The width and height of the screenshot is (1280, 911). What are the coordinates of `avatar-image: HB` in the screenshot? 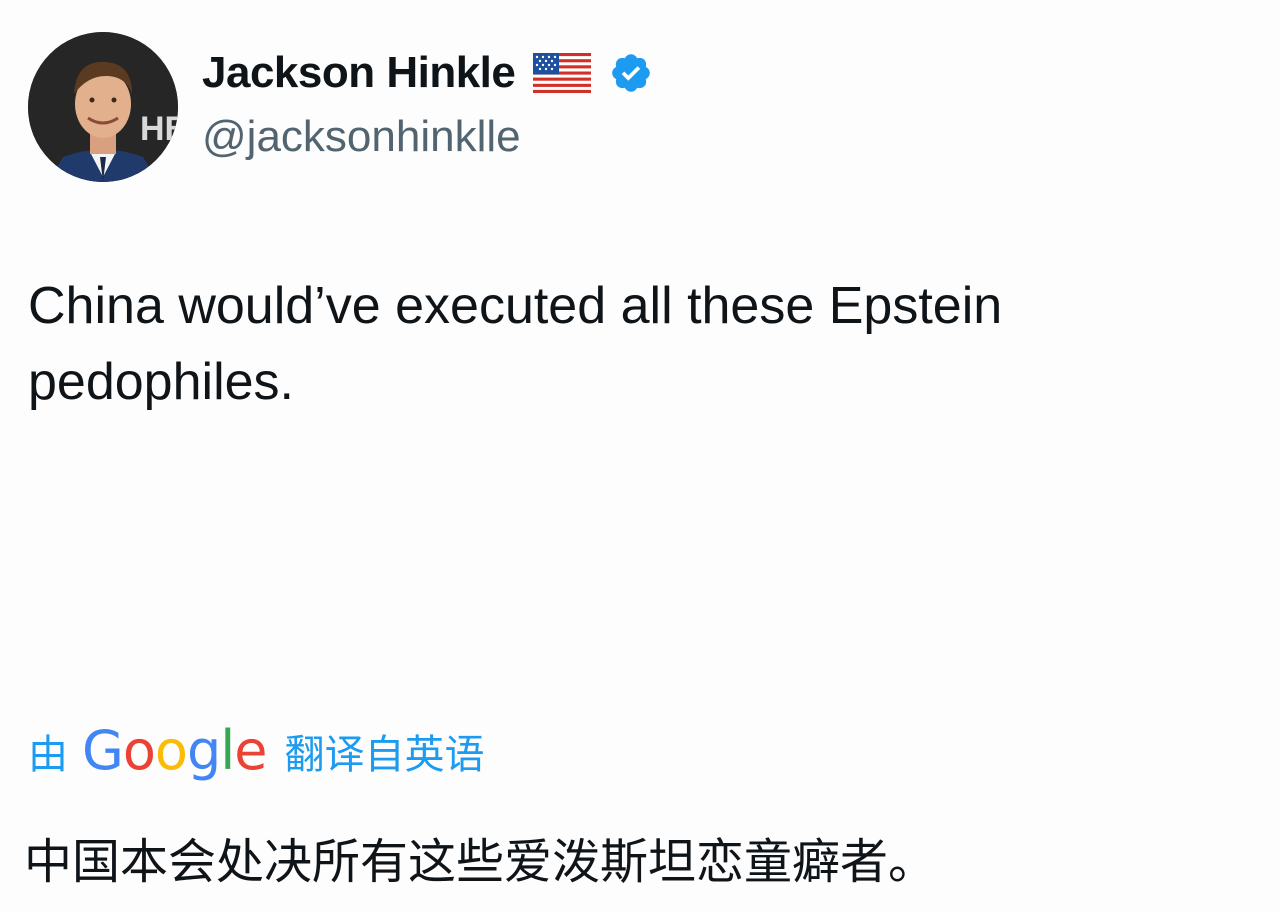 It's located at (103, 107).